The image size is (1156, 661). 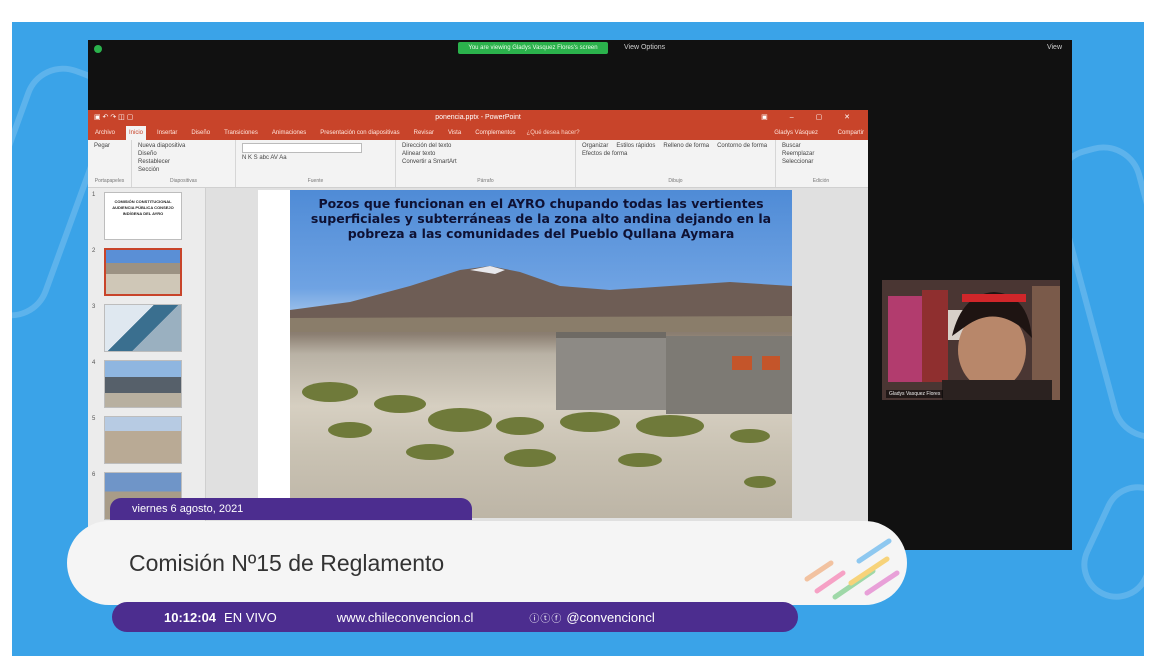 I want to click on tab-complementos: Complementos, so click(x=495, y=133).